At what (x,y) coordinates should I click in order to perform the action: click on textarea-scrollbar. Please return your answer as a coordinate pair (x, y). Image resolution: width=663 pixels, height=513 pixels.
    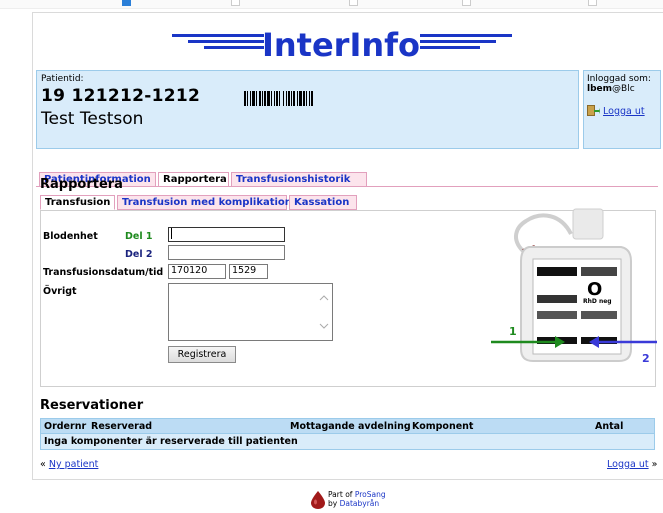
    Looking at the image, I should click on (324, 312).